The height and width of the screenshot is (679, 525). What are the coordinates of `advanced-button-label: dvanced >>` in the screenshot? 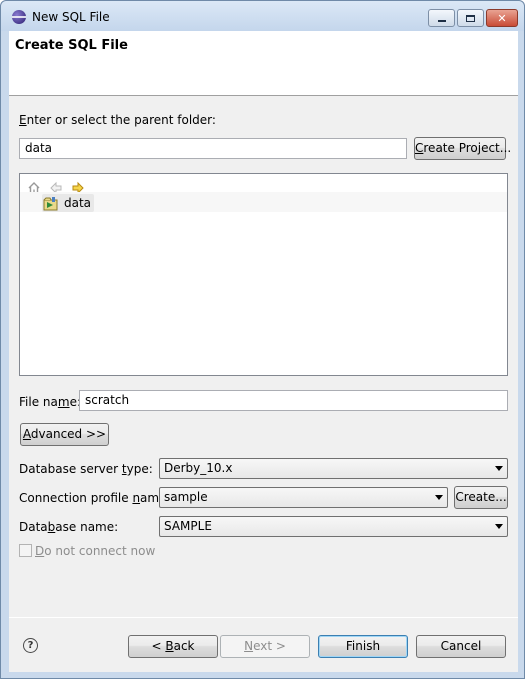 It's located at (68, 434).